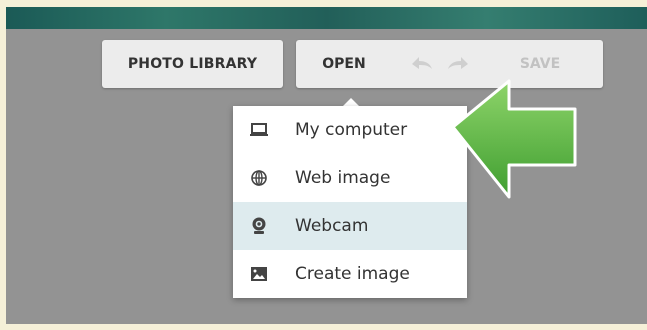  What do you see at coordinates (259, 225) in the screenshot?
I see `webcam-icon` at bounding box center [259, 225].